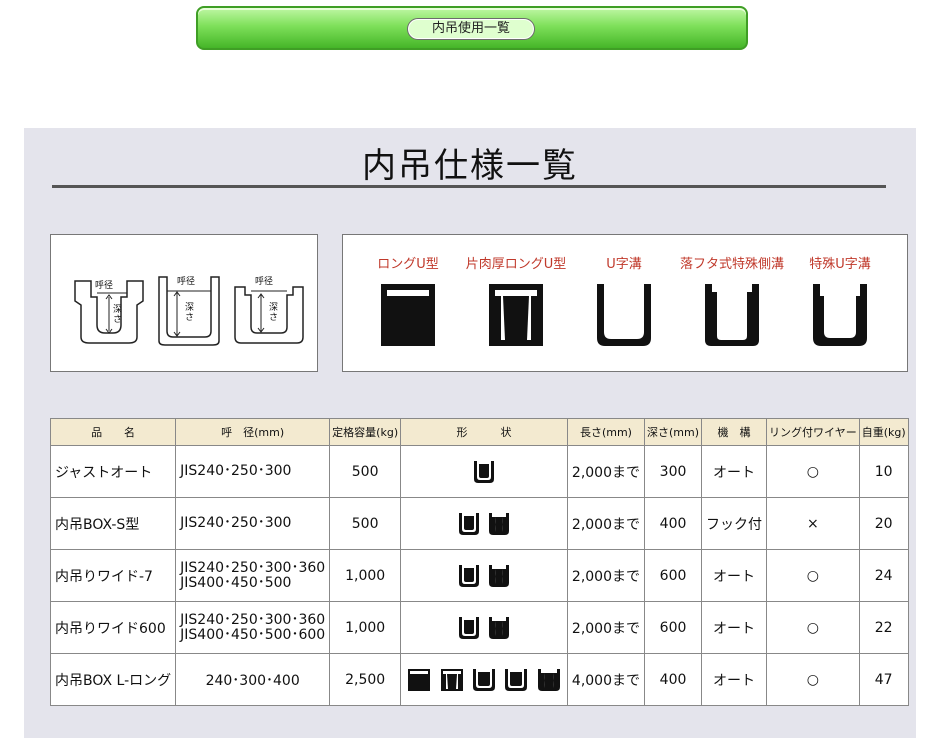 This screenshot has width=940, height=750. Describe the element at coordinates (109, 309) in the screenshot. I see `dimension-diagram-1: 呼径 深さ` at that location.